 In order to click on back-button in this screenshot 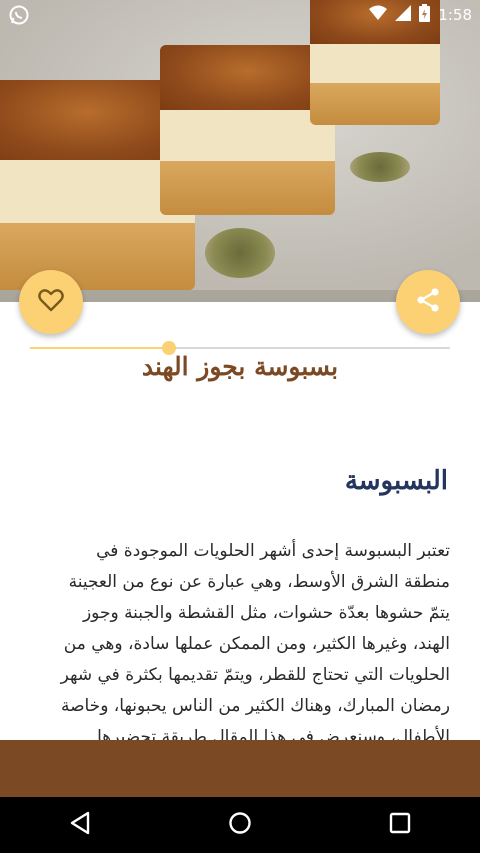, I will do `click(80, 825)`.